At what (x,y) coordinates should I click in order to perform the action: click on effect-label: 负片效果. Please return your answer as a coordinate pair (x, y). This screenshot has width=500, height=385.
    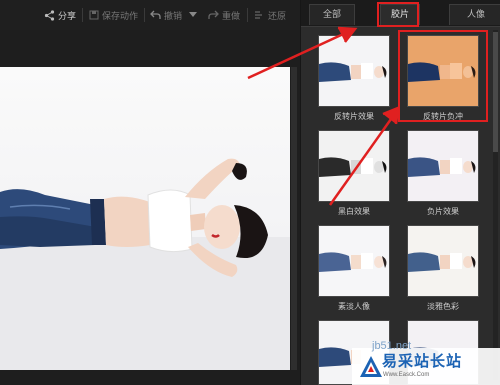
    Looking at the image, I should click on (443, 211).